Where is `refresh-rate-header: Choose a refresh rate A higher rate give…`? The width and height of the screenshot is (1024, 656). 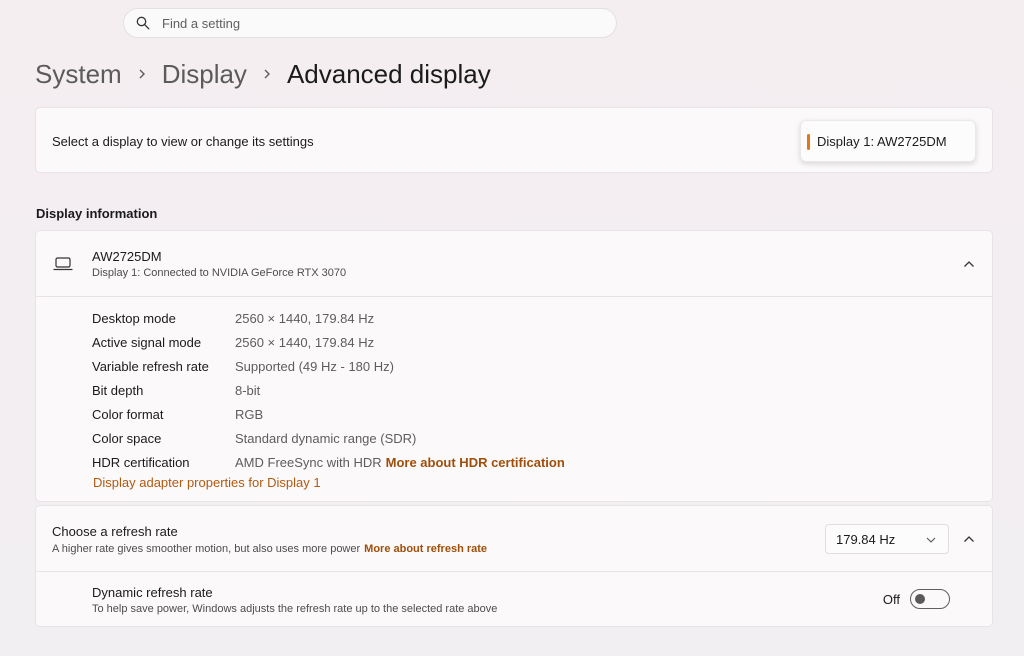
refresh-rate-header: Choose a refresh rate A higher rate give… is located at coordinates (514, 539).